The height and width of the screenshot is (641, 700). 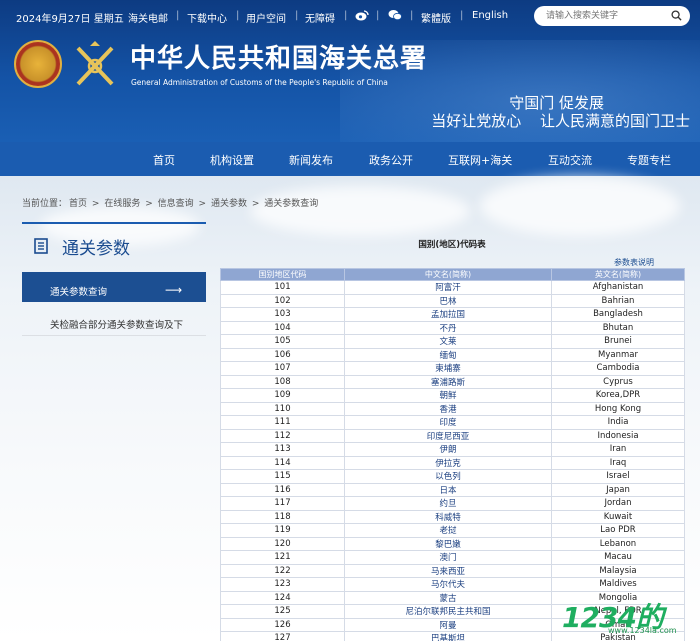 What do you see at coordinates (649, 160) in the screenshot?
I see `nav-special-topics: 专题专栏` at bounding box center [649, 160].